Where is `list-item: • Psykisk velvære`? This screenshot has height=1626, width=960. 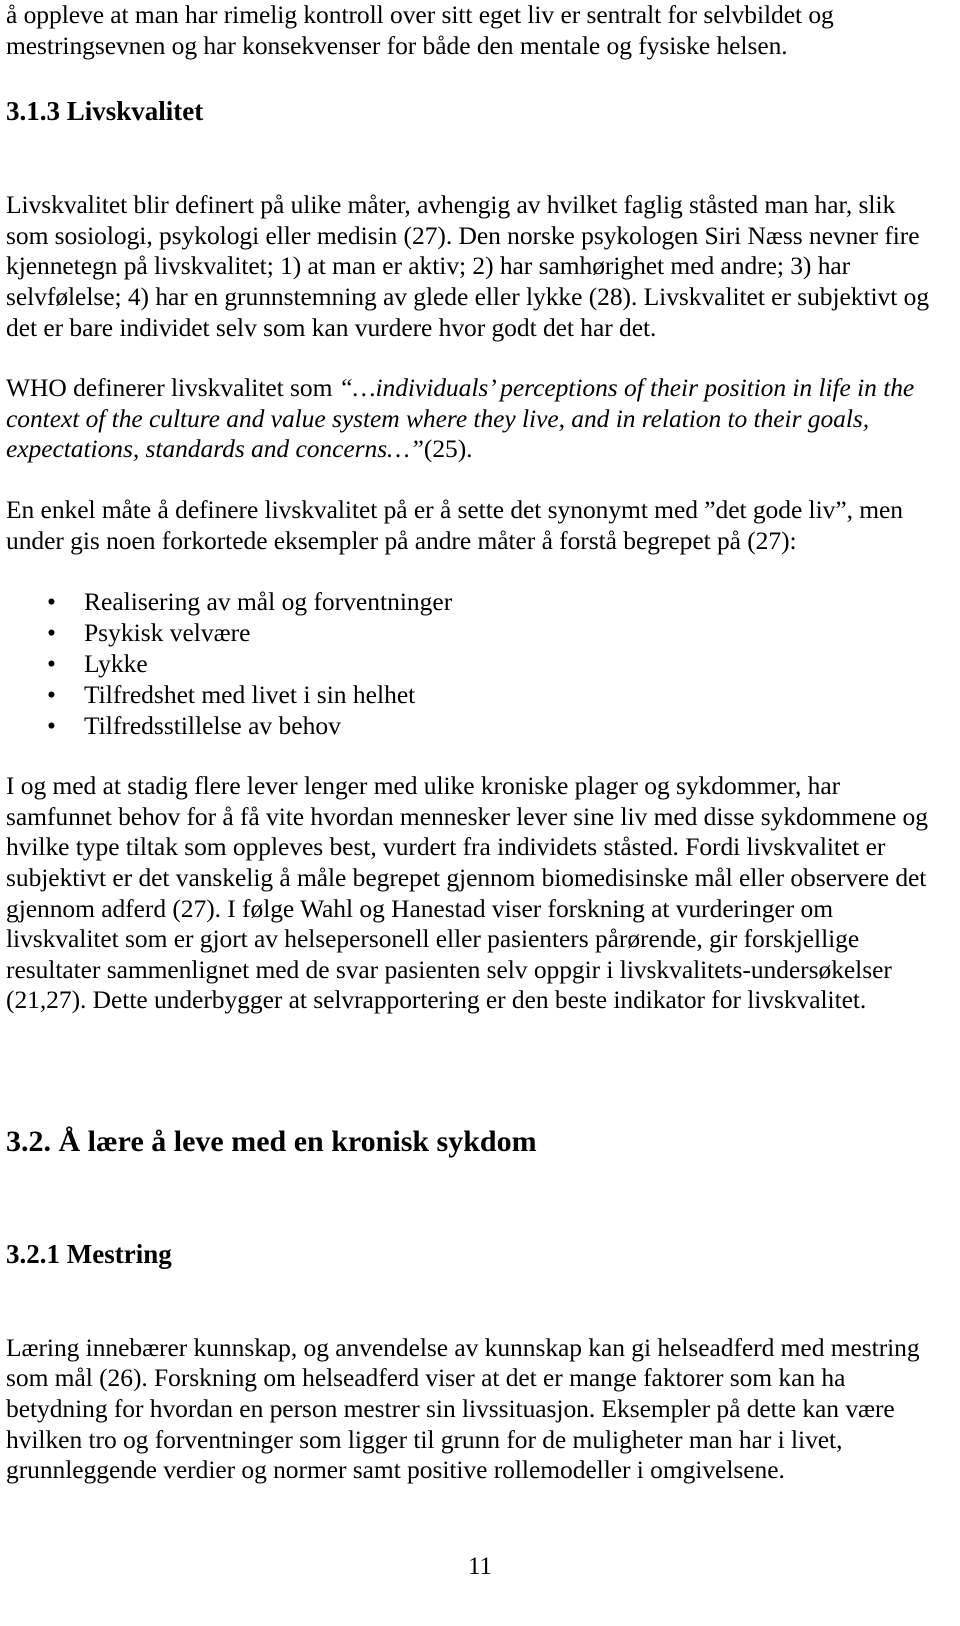 list-item: • Psykisk velvære is located at coordinates (471, 632).